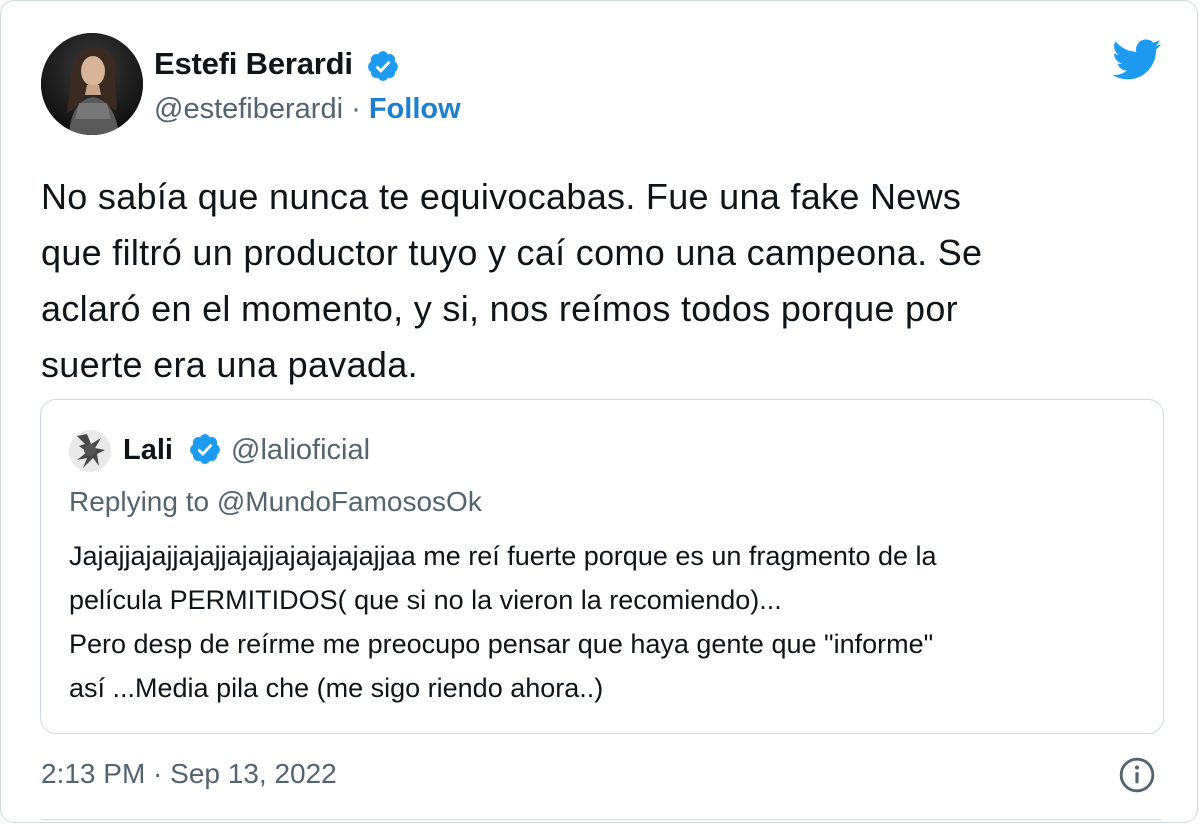 Image resolution: width=1200 pixels, height=825 pixels. Describe the element at coordinates (300, 450) in the screenshot. I see `quoted-author-handle: @lalioficial` at that location.